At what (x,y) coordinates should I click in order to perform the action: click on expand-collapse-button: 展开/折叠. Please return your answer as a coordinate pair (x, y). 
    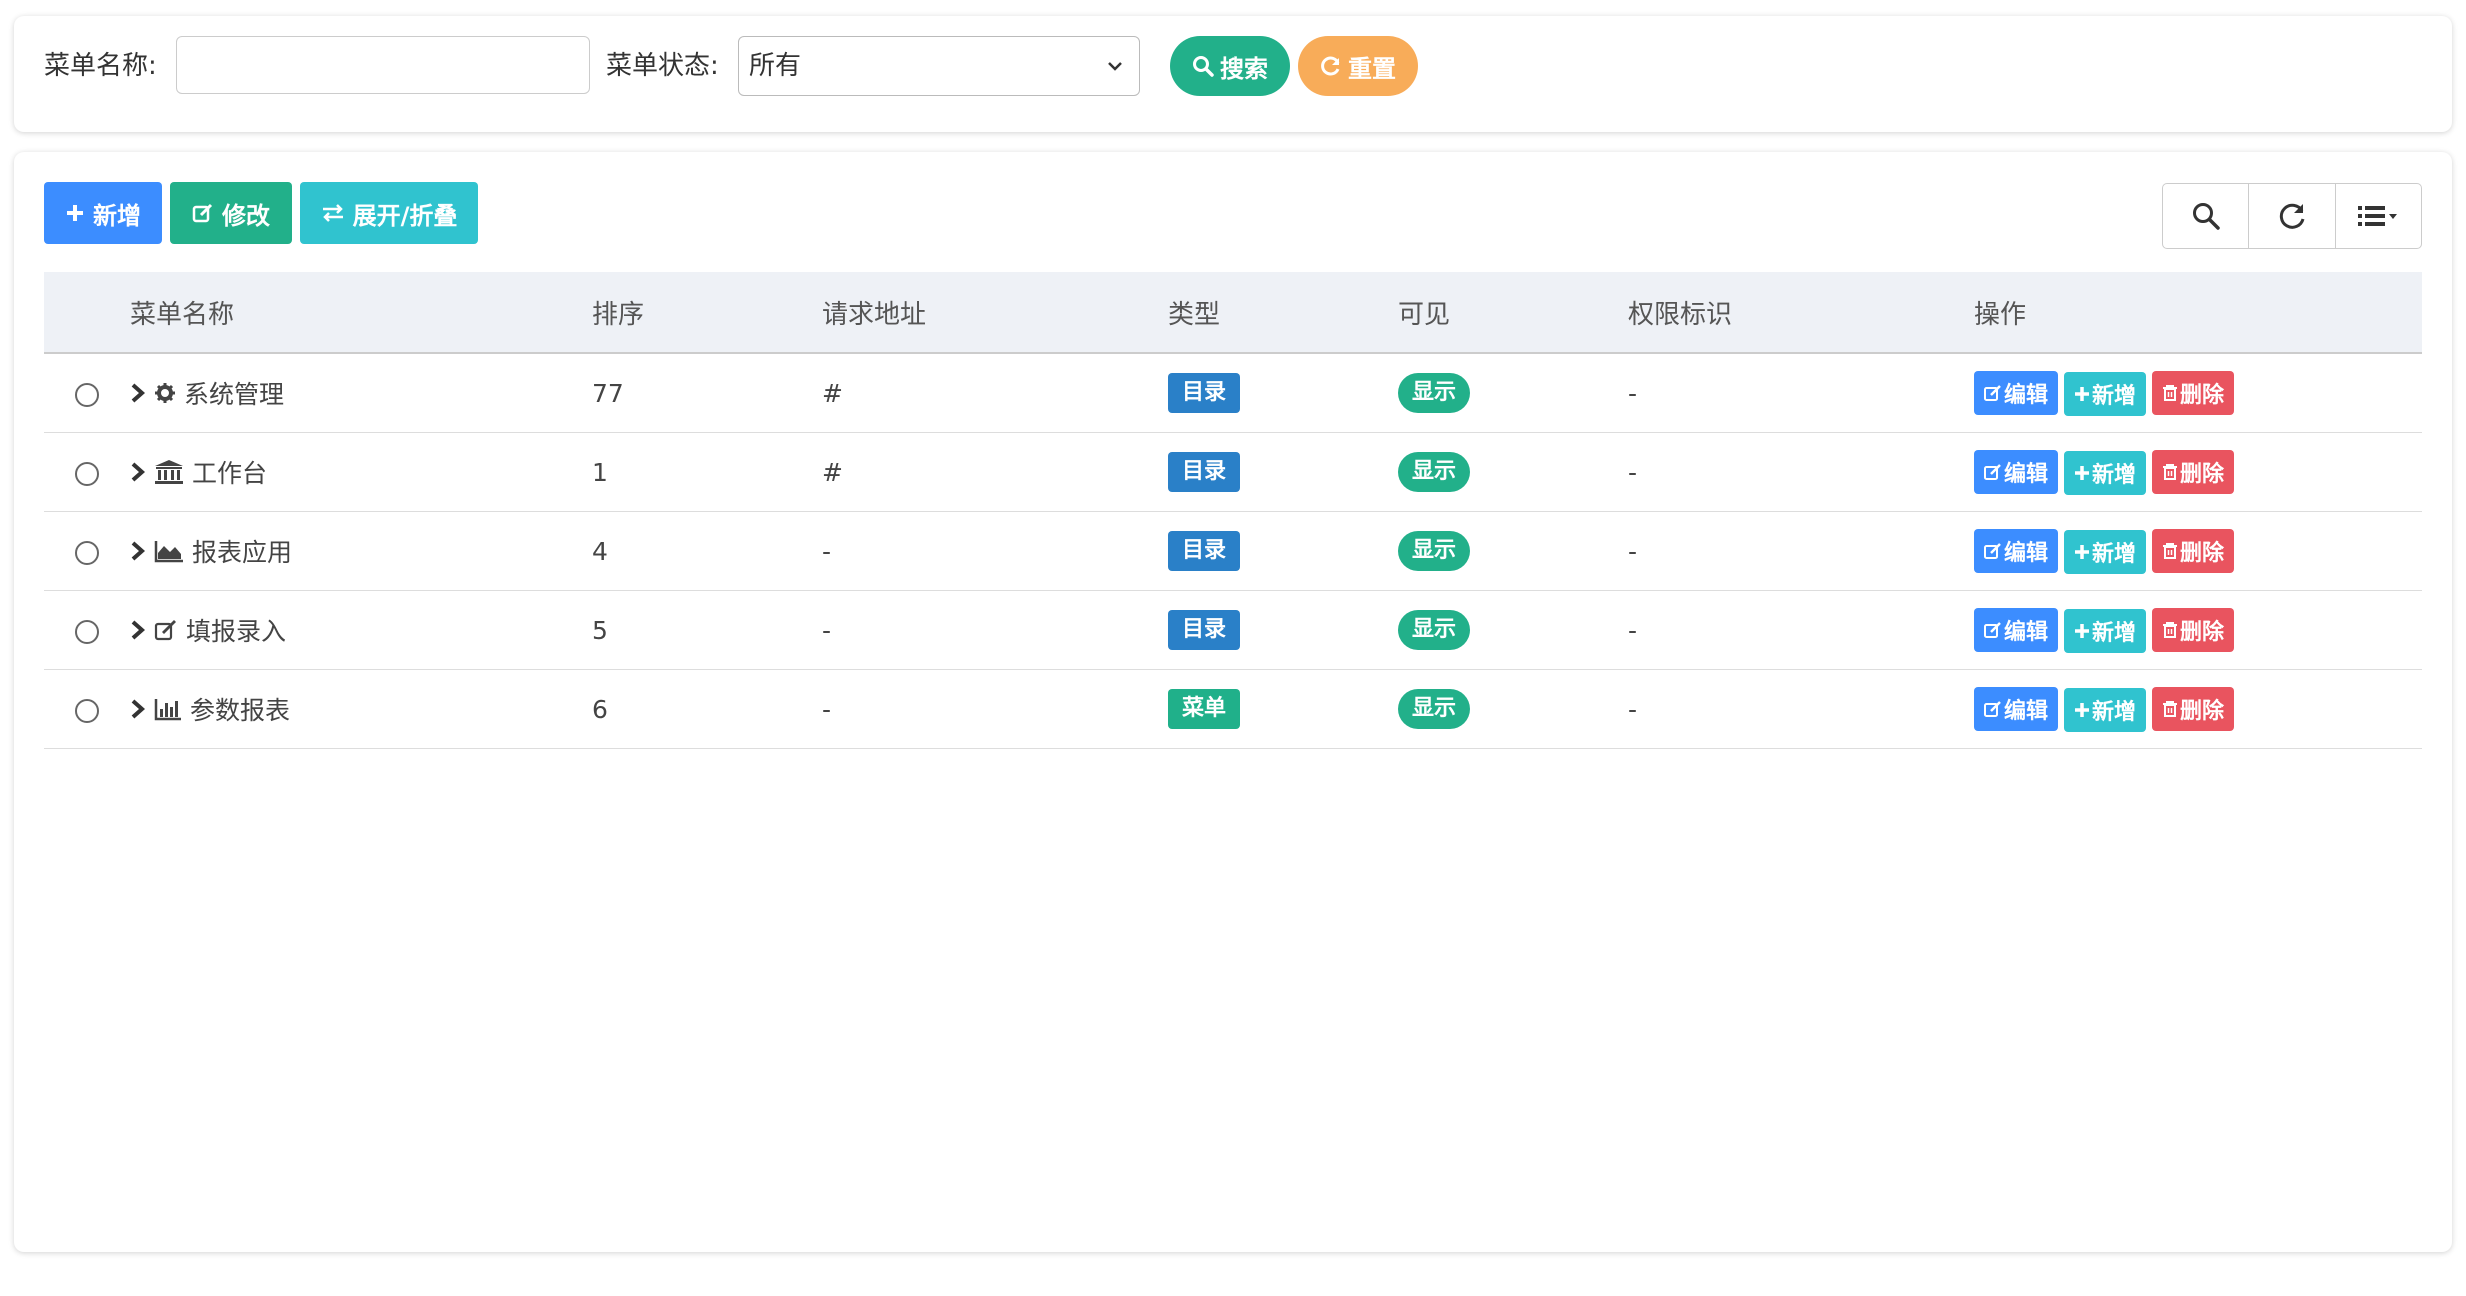
    Looking at the image, I should click on (389, 213).